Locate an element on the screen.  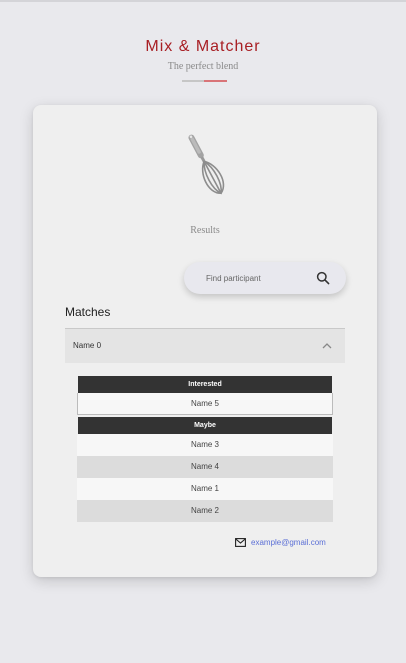
table-row: Name 5 is located at coordinates (205, 404).